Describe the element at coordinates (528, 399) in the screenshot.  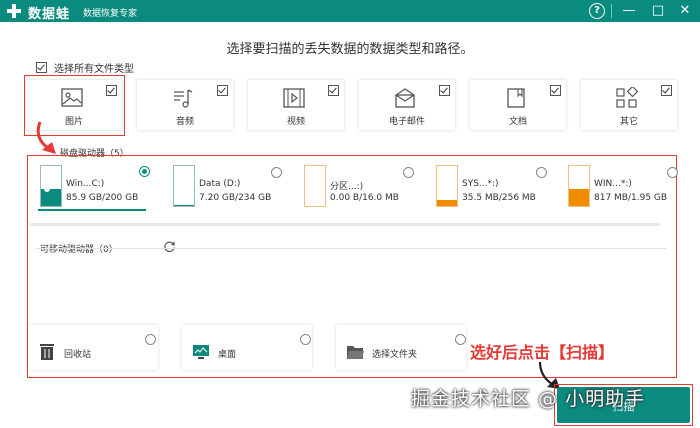
I see `watermark-text: 掘金技术社区 @ 小明助手` at that location.